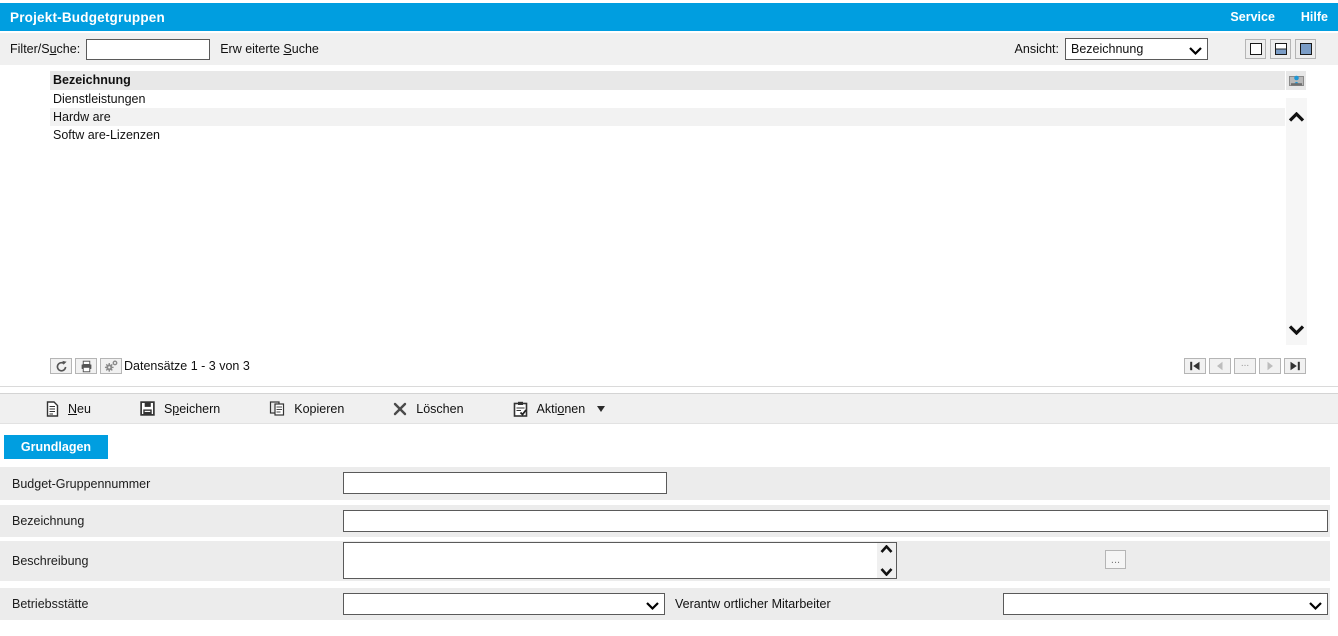  I want to click on form-row-budget-gruppennummer: Budget-Gruppennummer, so click(665, 483).